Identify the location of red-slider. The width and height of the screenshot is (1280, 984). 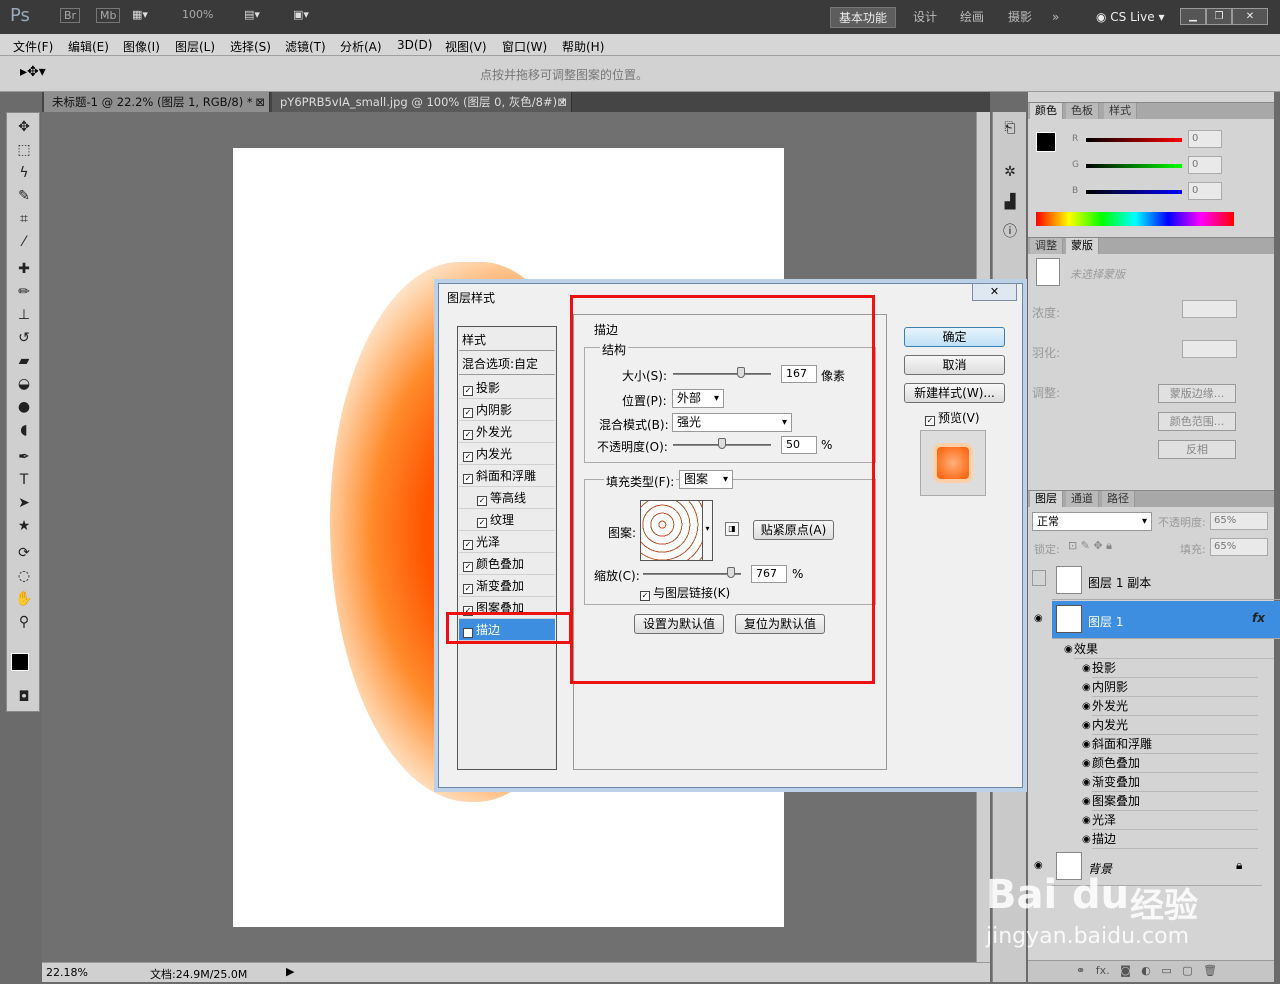
(1134, 140).